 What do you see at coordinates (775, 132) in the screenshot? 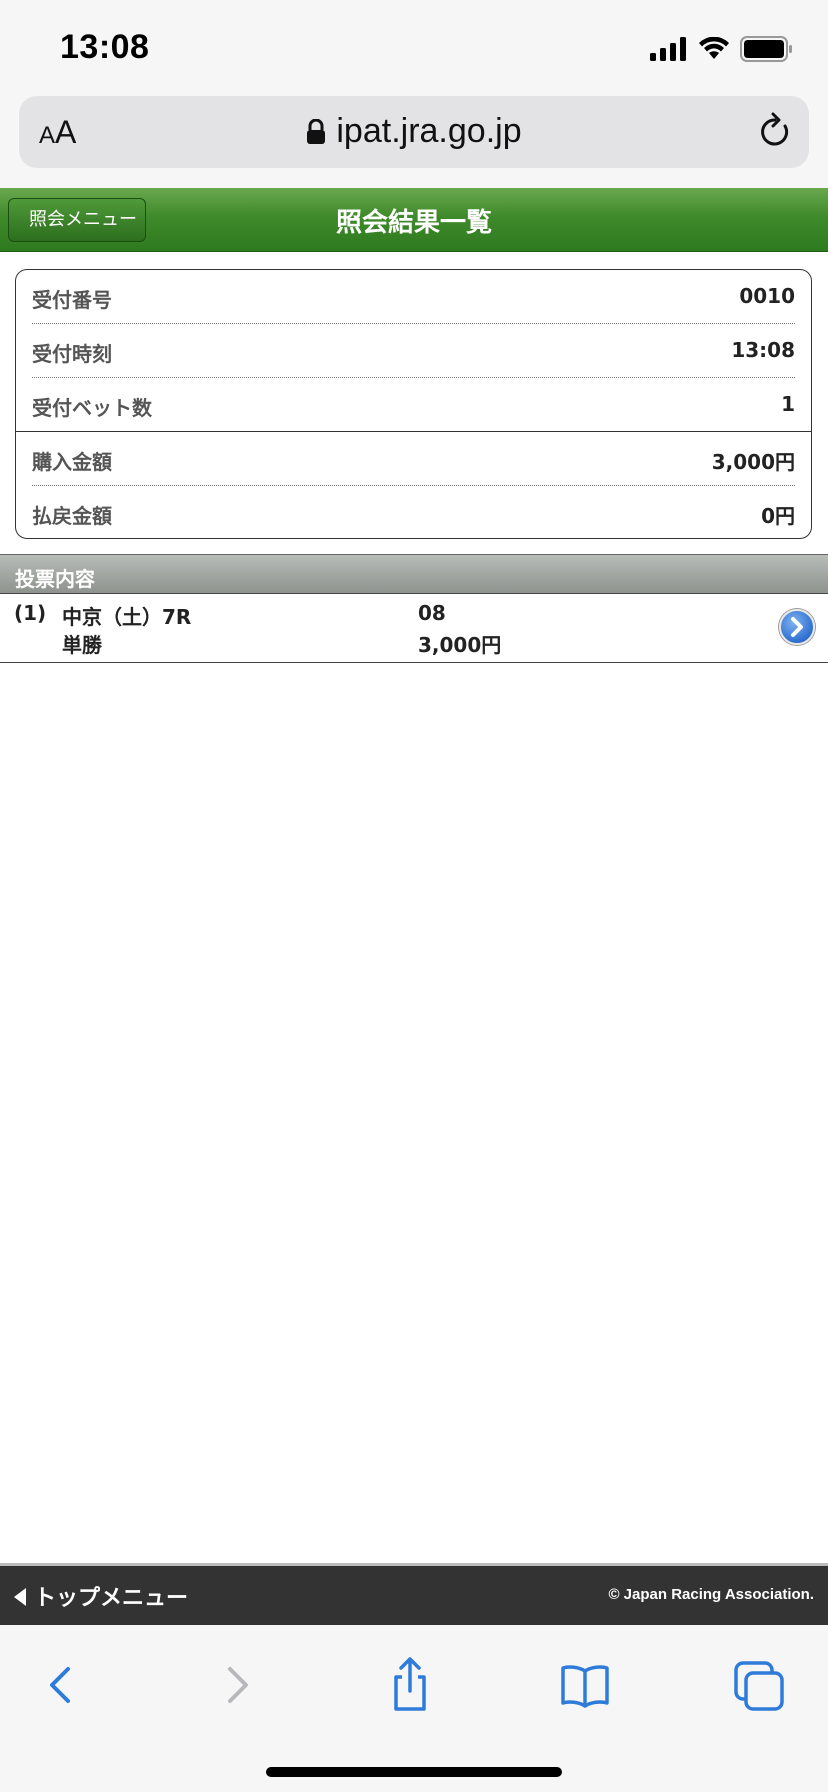
I see `reload-icon` at bounding box center [775, 132].